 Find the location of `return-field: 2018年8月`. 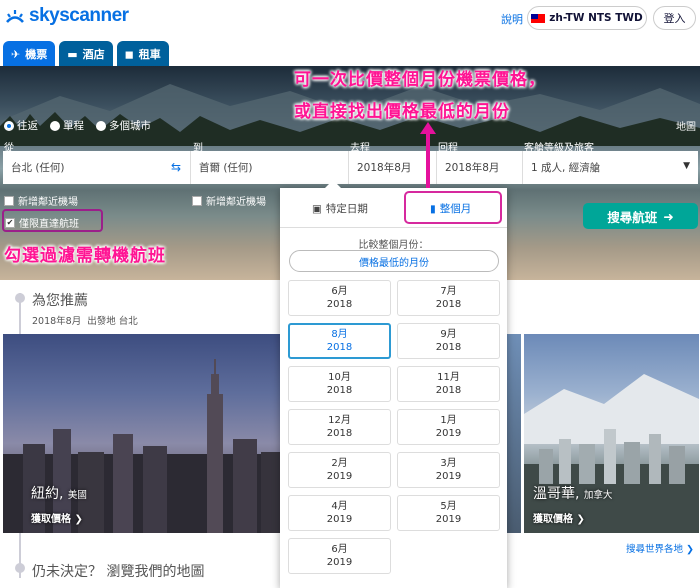

return-field: 2018年8月 is located at coordinates (480, 167).